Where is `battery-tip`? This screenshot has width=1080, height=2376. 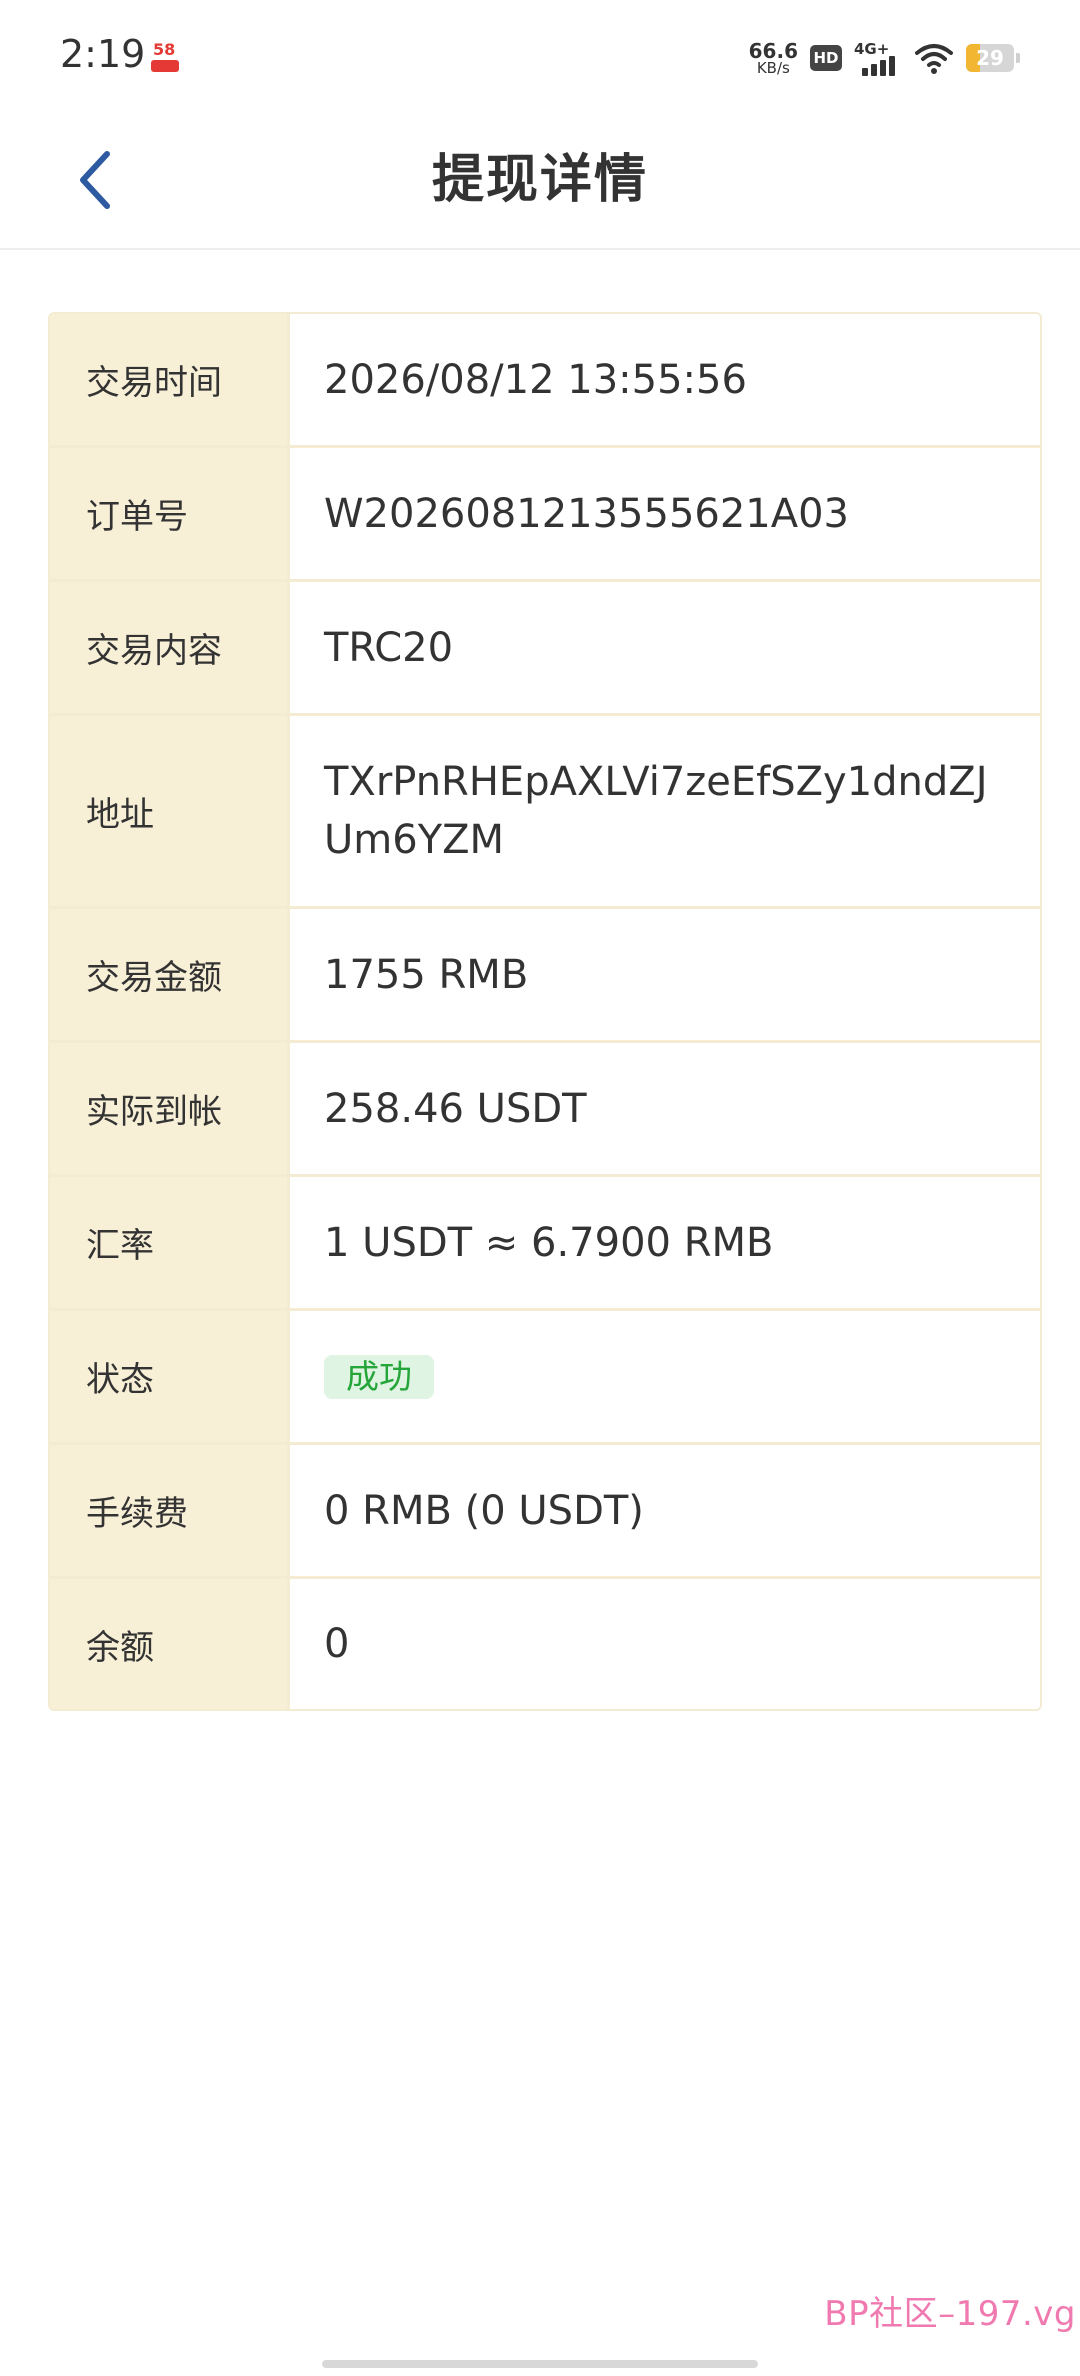 battery-tip is located at coordinates (1018, 58).